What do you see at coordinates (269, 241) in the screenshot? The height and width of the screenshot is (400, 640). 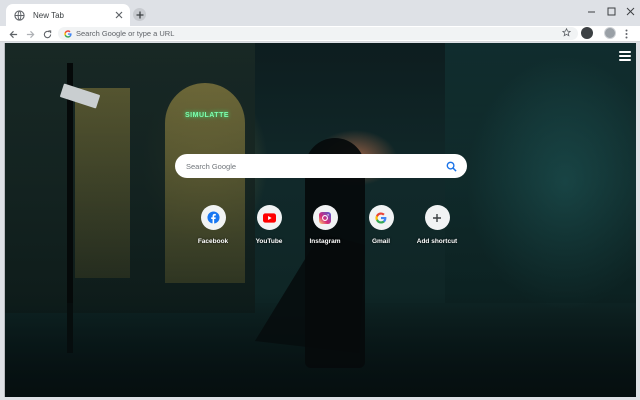 I see `shortcut-label: YouTube` at bounding box center [269, 241].